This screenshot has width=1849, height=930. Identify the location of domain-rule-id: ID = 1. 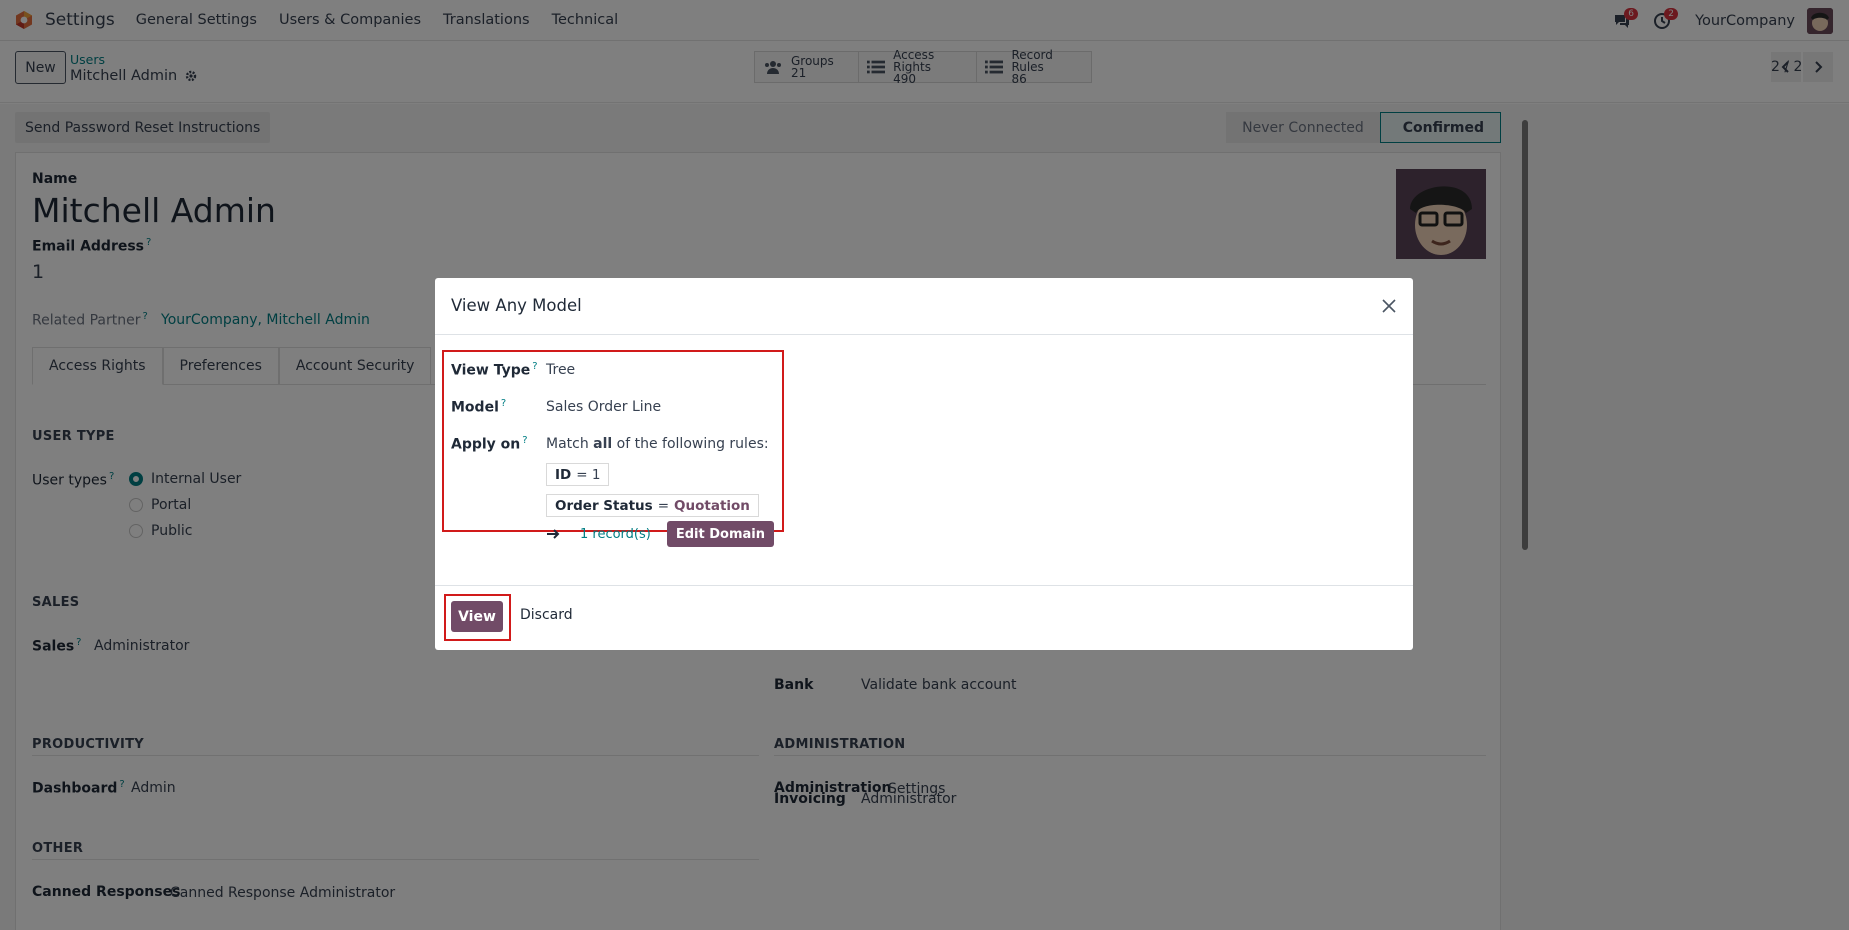
(578, 474).